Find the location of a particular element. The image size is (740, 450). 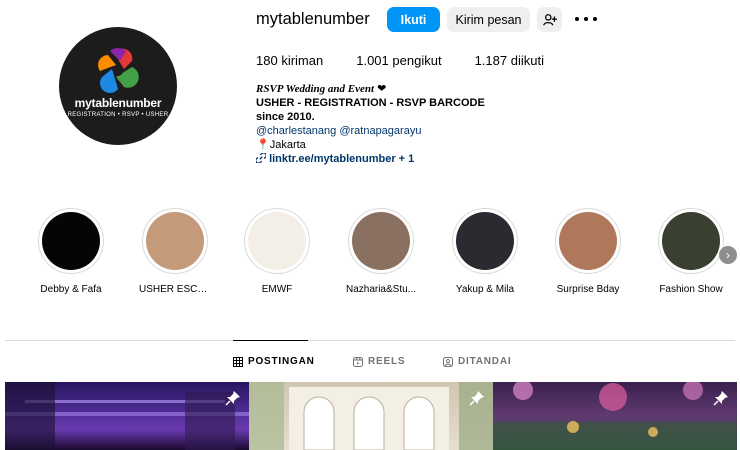

profile-stats: 180 kiriman 1.001 pengikut 1.187 diikuti is located at coordinates (416, 60).